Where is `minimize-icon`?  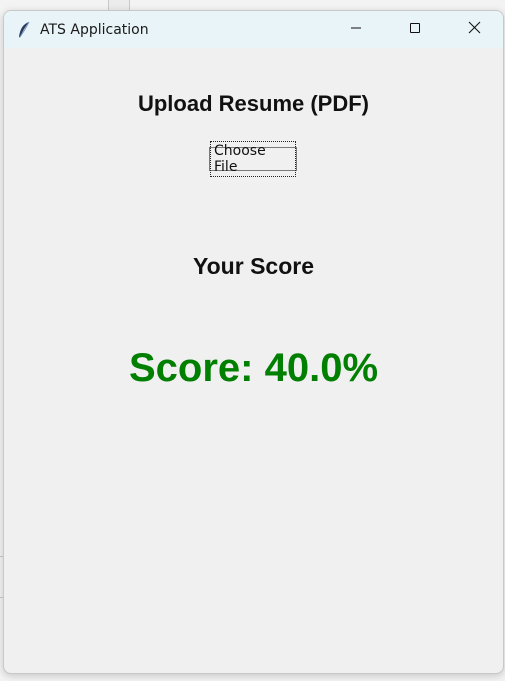 minimize-icon is located at coordinates (356, 30).